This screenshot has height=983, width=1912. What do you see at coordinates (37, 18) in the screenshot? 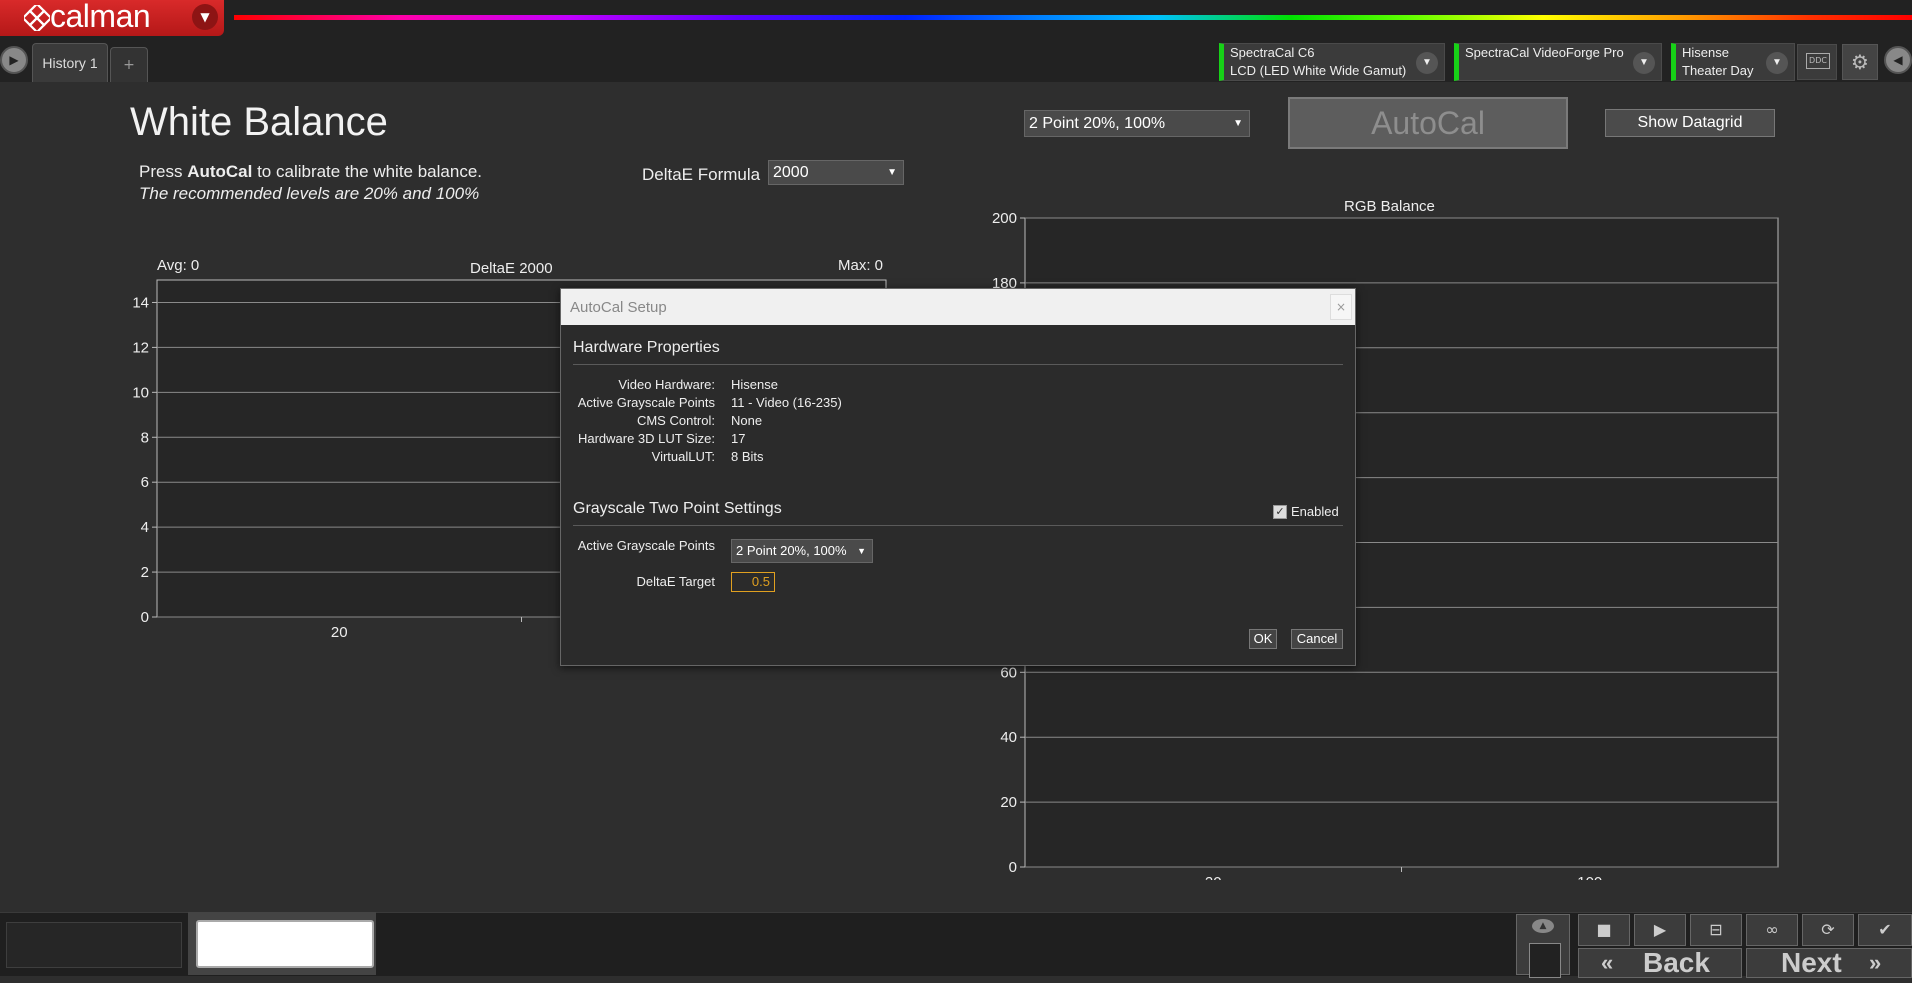
I see `calman-logo-icon` at bounding box center [37, 18].